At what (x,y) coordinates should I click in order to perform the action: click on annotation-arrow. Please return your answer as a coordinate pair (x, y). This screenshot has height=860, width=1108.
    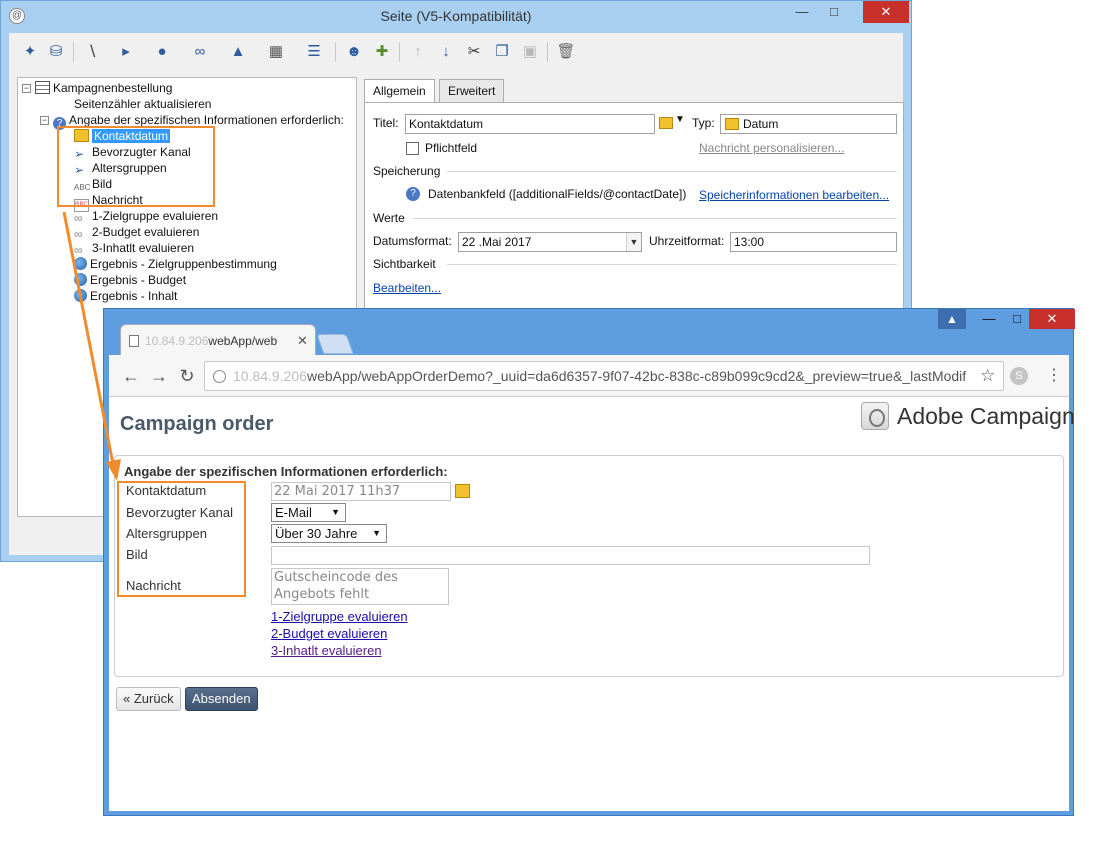
    Looking at the image, I should click on (91, 346).